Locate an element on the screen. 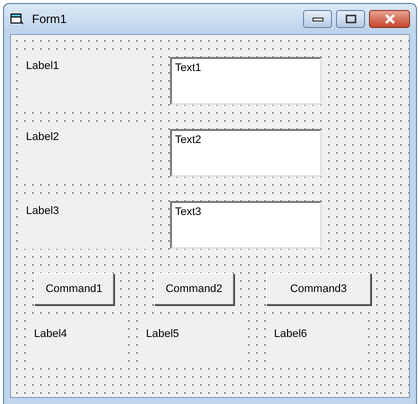 The height and width of the screenshot is (404, 418). minimize-button is located at coordinates (317, 19).